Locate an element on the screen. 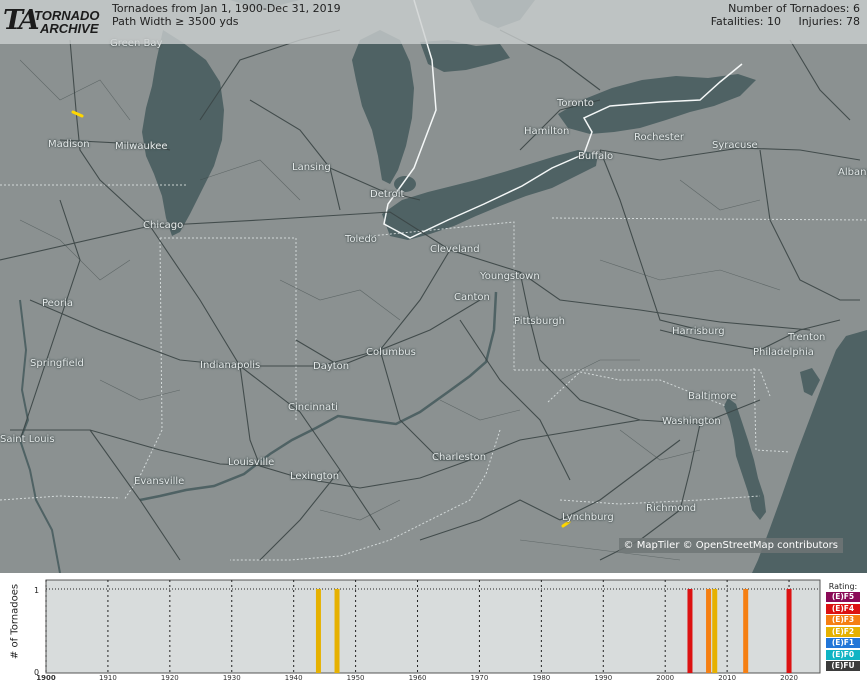 This screenshot has height=698, width=867. x-tick-label: 2020 is located at coordinates (789, 678).